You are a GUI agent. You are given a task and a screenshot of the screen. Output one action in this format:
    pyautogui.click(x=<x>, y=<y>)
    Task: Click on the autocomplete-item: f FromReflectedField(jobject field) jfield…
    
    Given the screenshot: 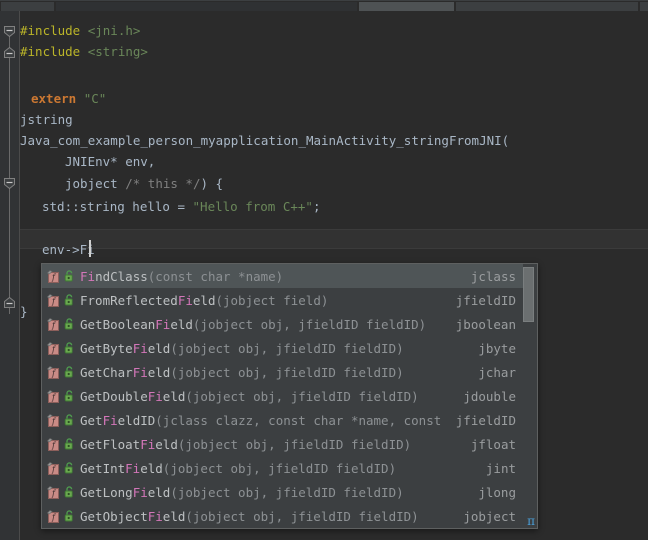 What is the action you would take?
    pyautogui.click(x=282, y=300)
    